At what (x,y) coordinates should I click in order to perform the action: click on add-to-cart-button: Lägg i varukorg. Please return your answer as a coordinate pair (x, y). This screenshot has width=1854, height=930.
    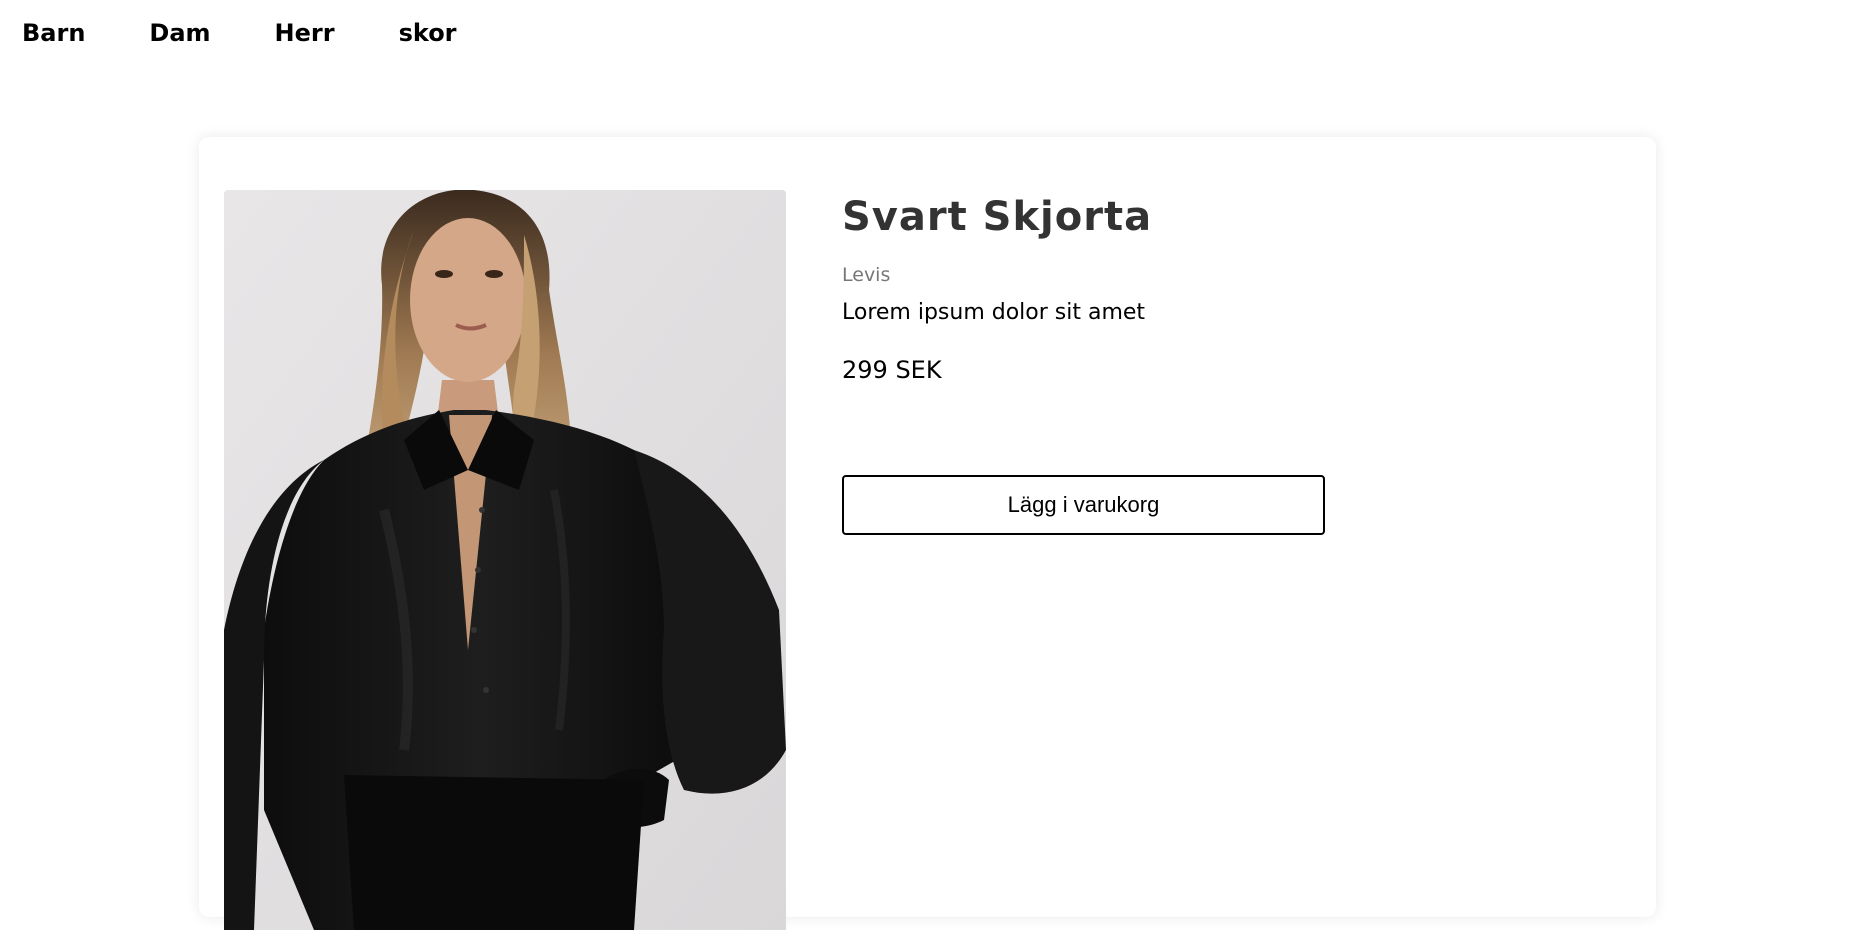
    Looking at the image, I should click on (1083, 505).